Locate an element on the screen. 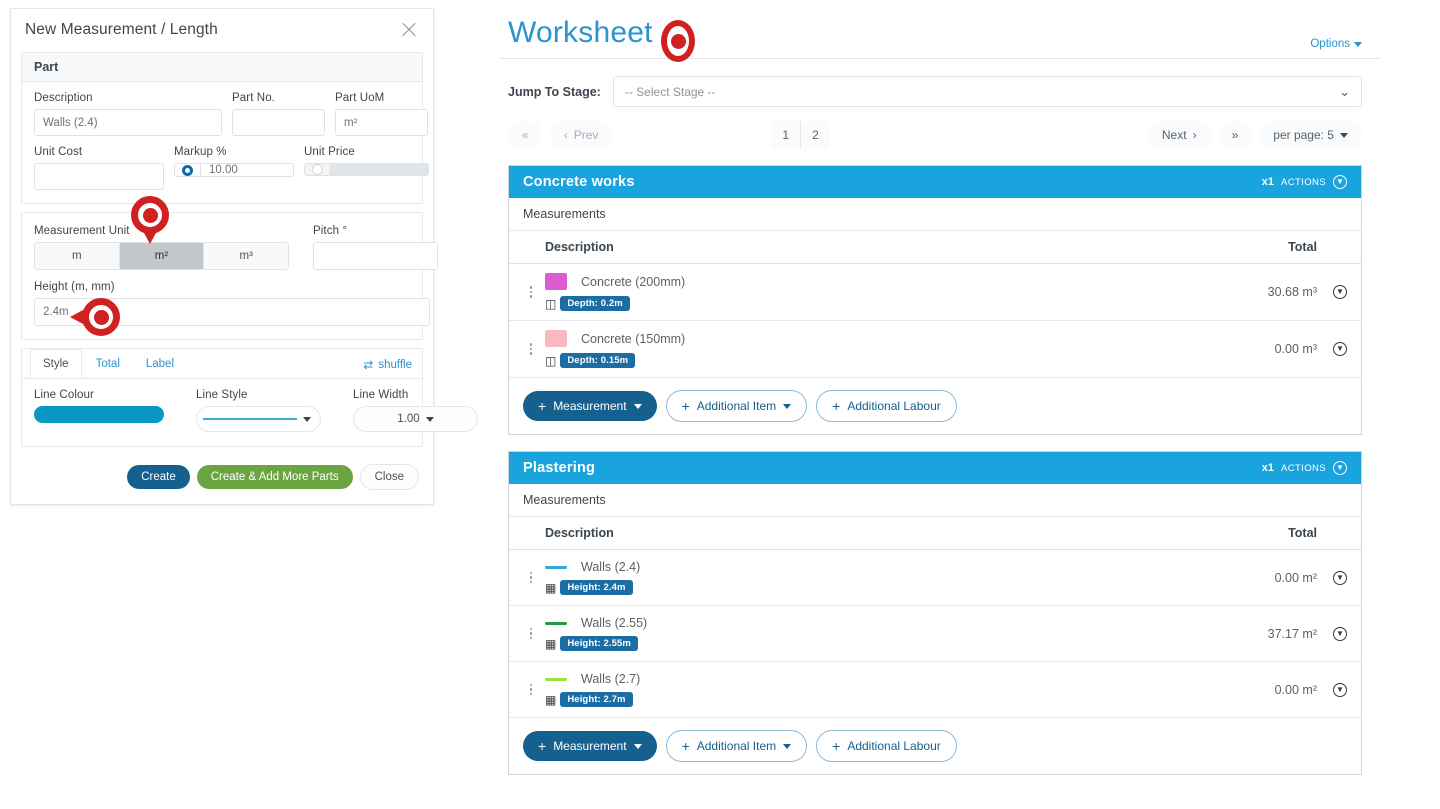 Image resolution: width=1440 pixels, height=809 pixels. row-main: Walls (2.7) ▦ Height: 2.7m is located at coordinates (873, 689).